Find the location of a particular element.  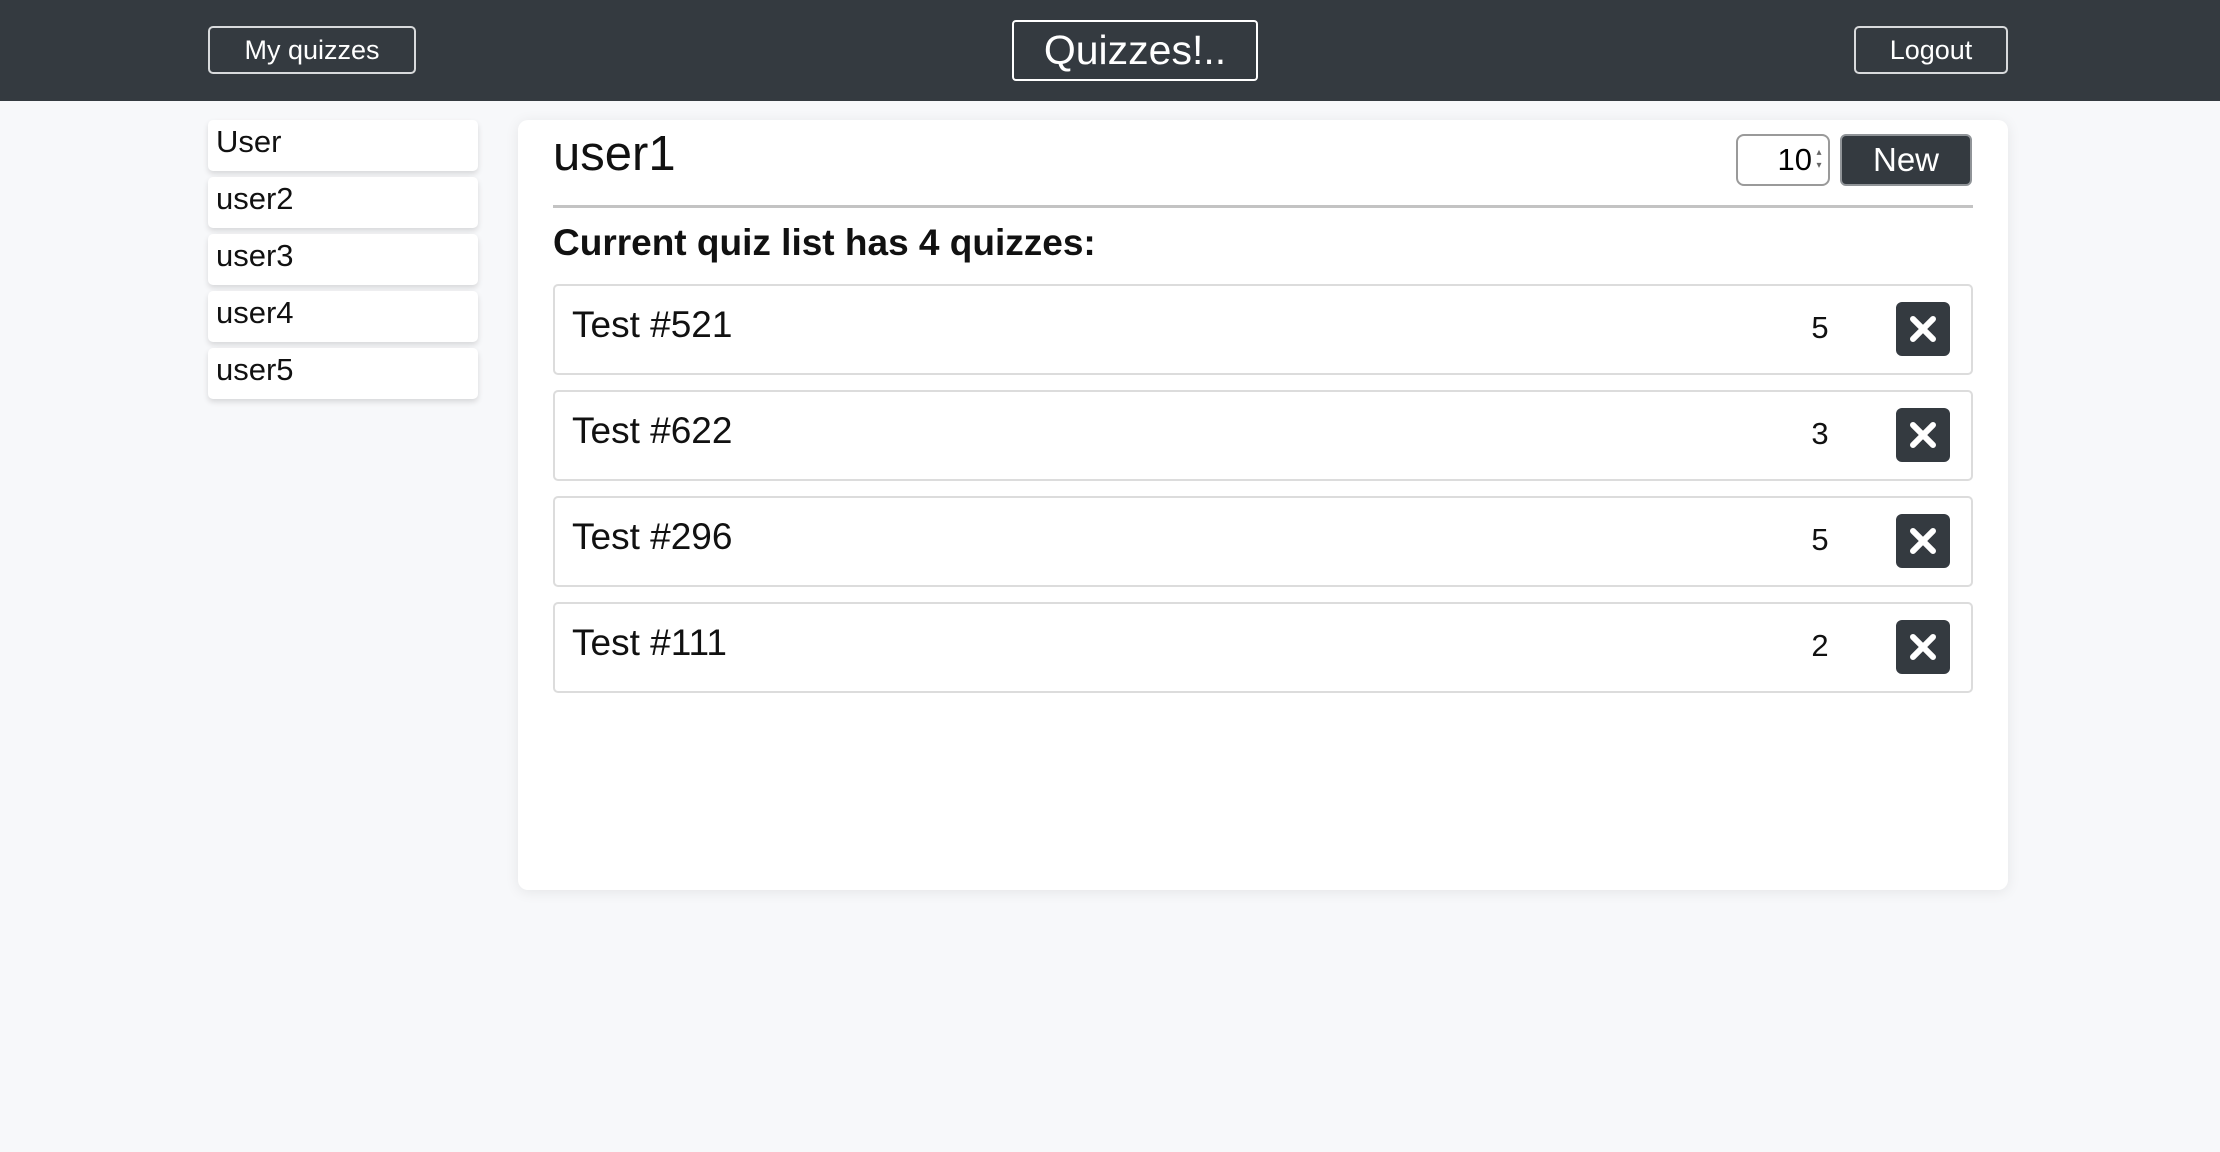

quiz-row: Test #521 5 is located at coordinates (1263, 329).